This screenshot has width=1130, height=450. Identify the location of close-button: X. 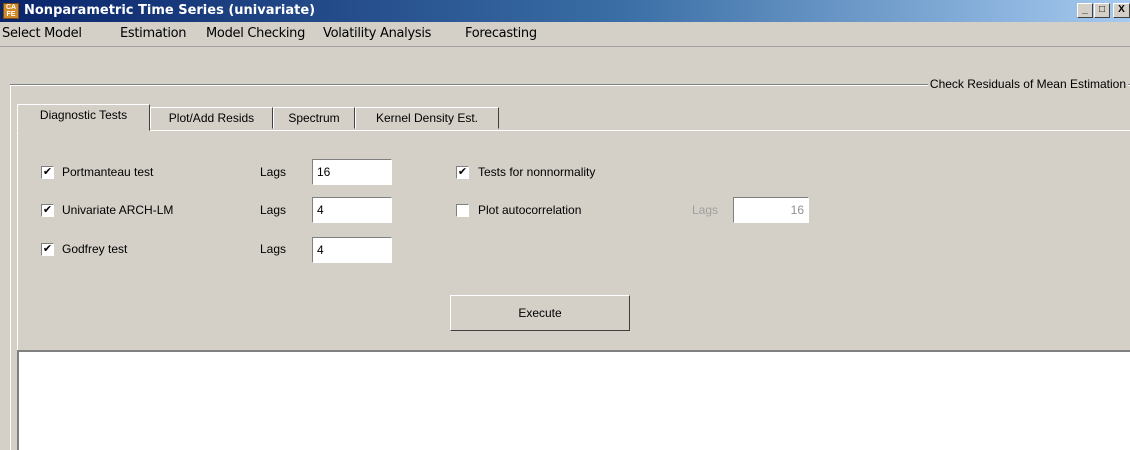
(1121, 10).